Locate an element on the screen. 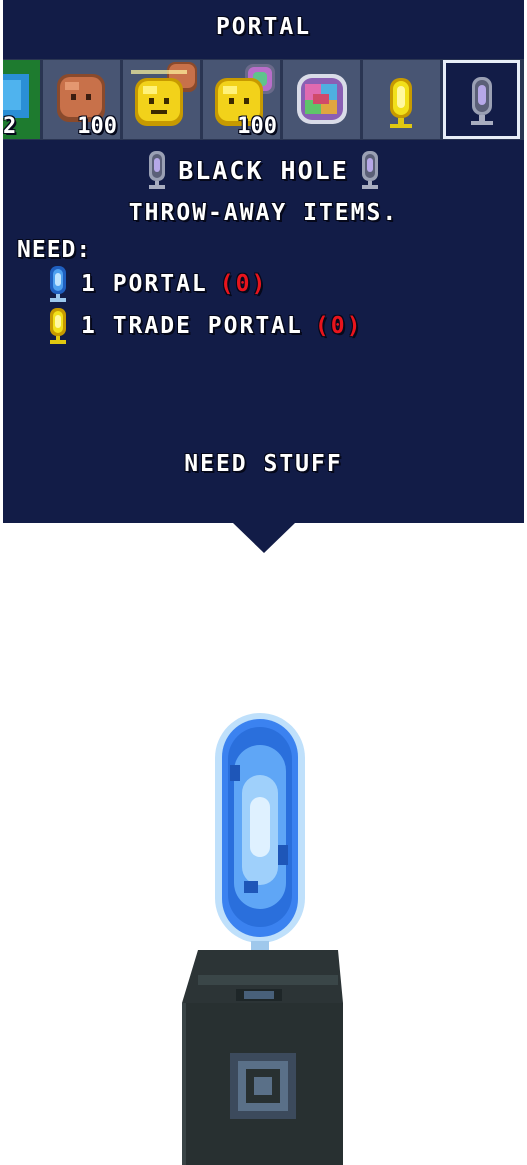 This screenshot has width=527, height=1165. tab-yellow-face-brown is located at coordinates (161, 99).